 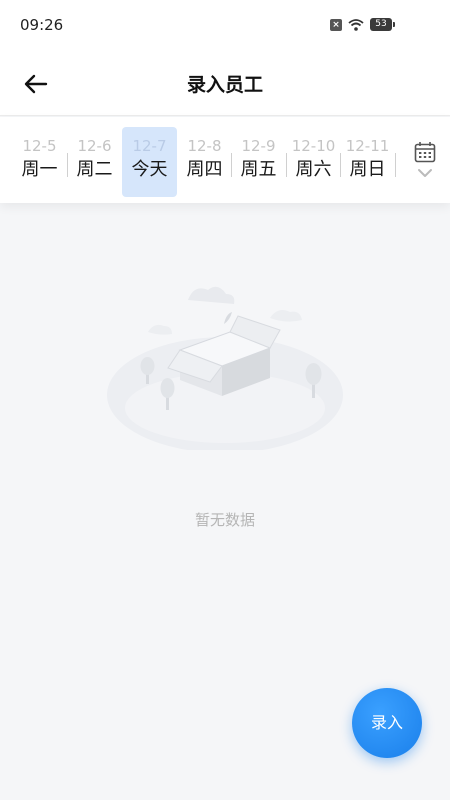 What do you see at coordinates (94, 169) in the screenshot?
I see `day-weekday: 周二` at bounding box center [94, 169].